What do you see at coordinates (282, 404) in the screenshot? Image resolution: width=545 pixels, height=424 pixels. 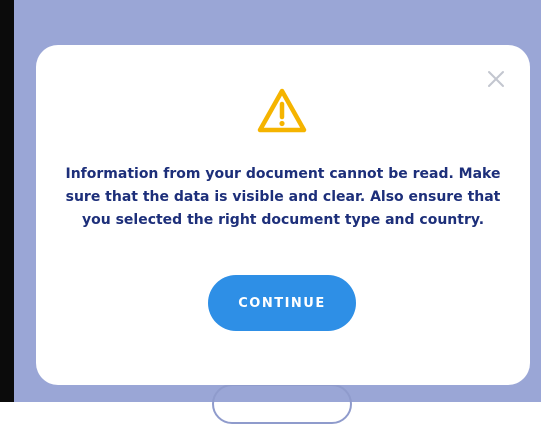 I see `background-button-outline` at bounding box center [282, 404].